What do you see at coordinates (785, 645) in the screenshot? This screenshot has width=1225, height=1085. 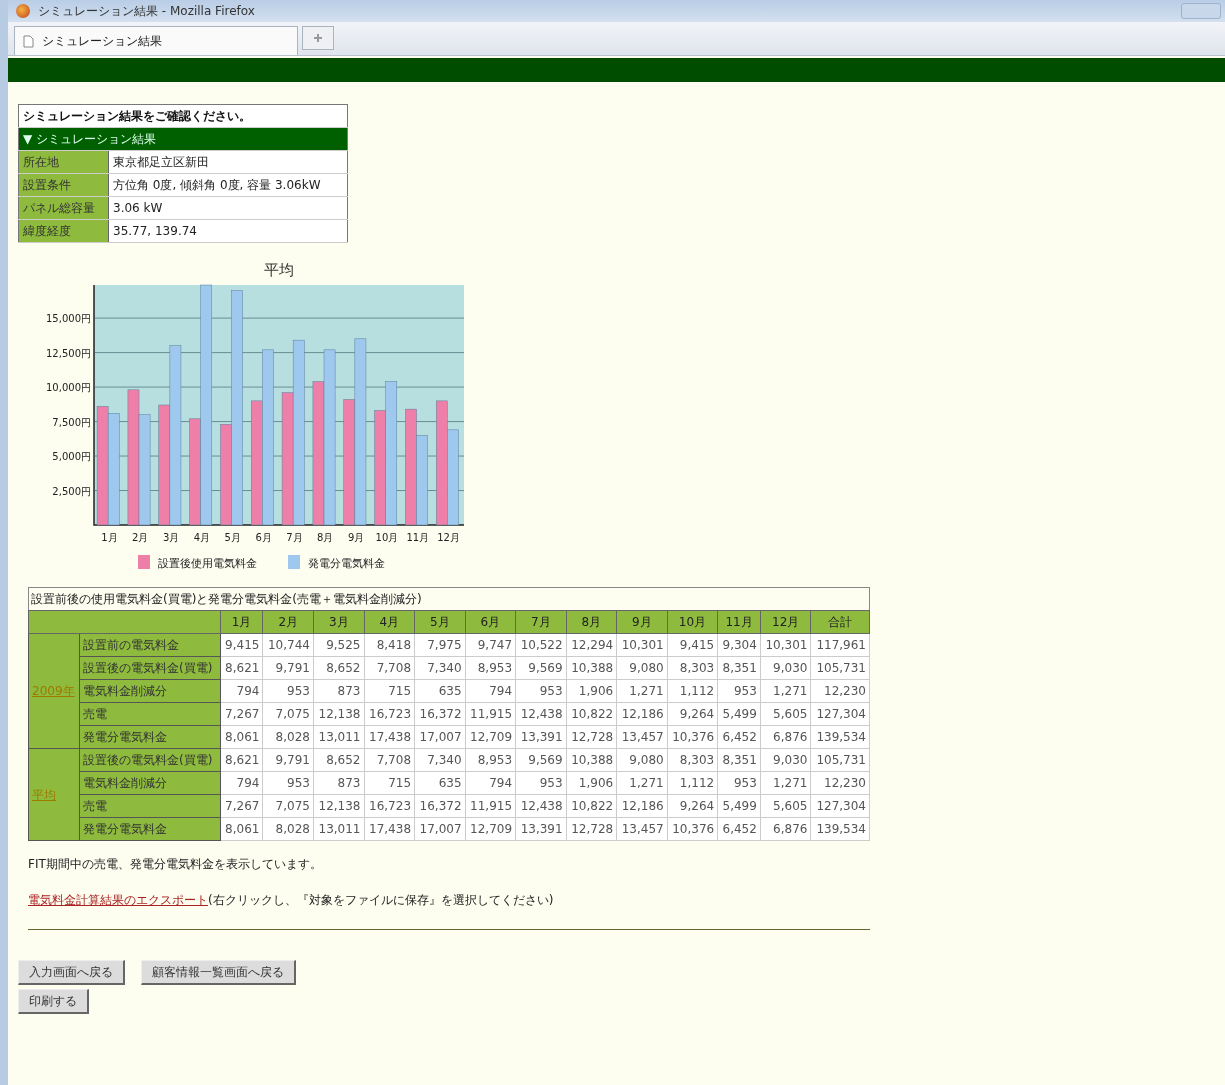 I see `table-cell: 10,301` at bounding box center [785, 645].